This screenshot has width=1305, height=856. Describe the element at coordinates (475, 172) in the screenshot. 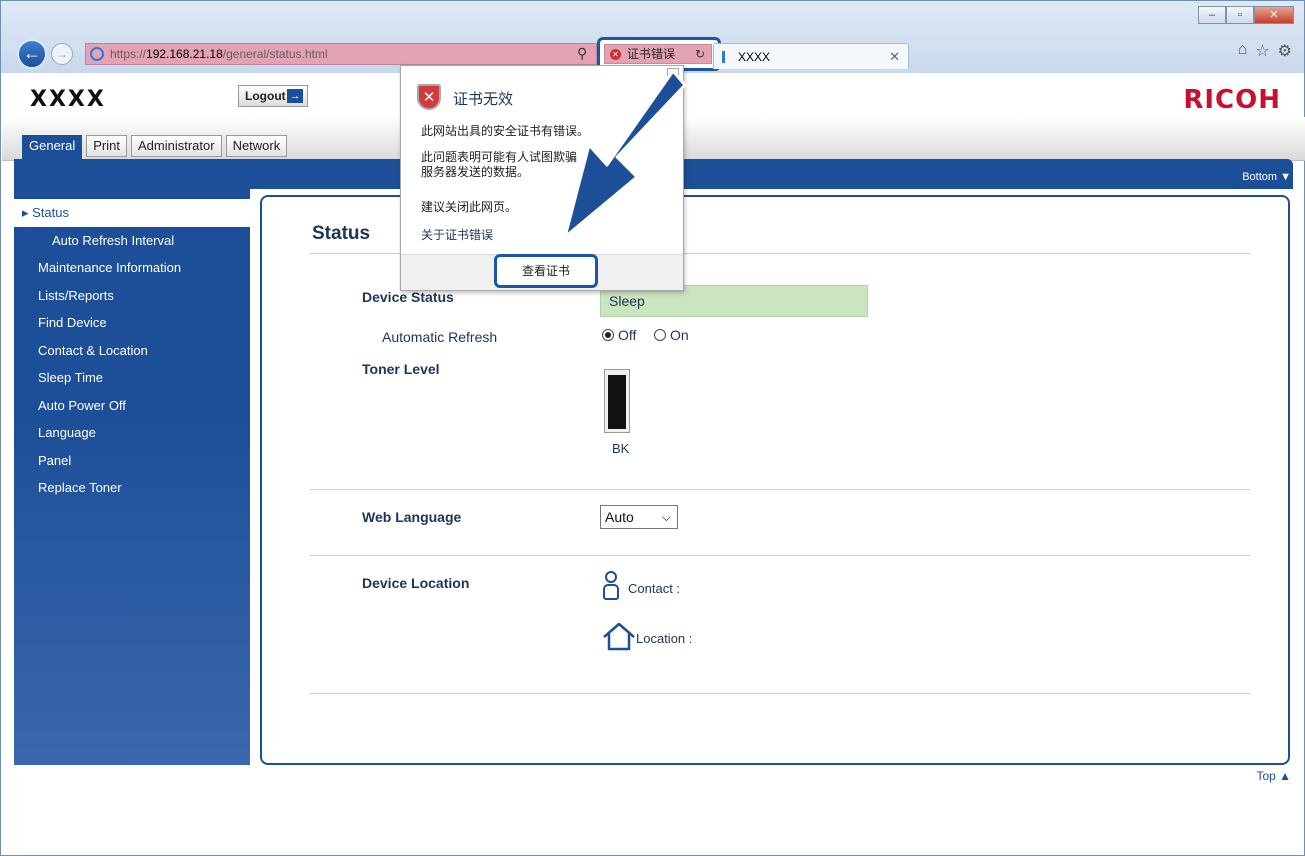

I see `popup-line2b: 服务器发送的数据。` at that location.